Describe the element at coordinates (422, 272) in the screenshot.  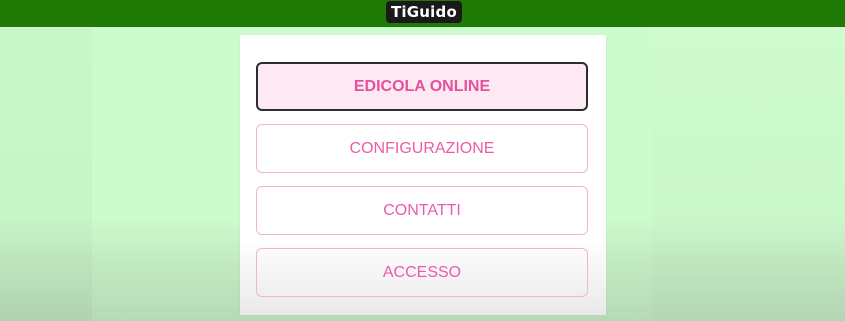
I see `menu-button-accesso: ACCESSO` at that location.